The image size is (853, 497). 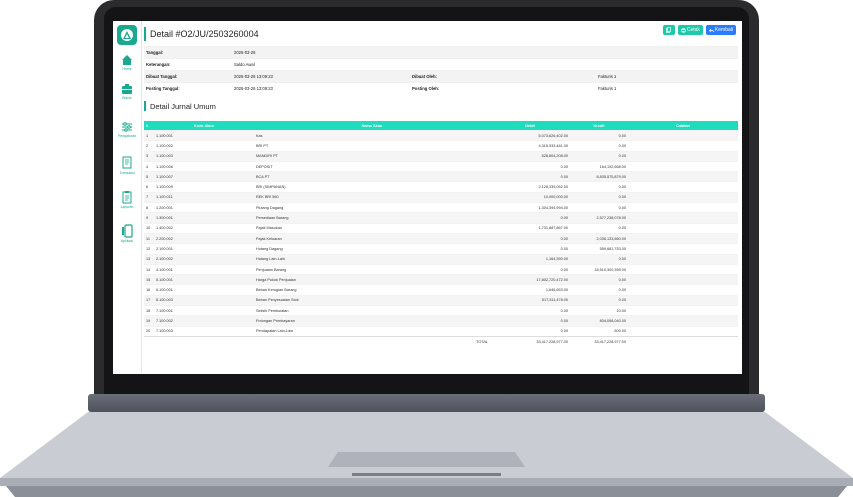 What do you see at coordinates (599, 176) in the screenshot?
I see `credit-value: 8,835,575,879.00` at bounding box center [599, 176].